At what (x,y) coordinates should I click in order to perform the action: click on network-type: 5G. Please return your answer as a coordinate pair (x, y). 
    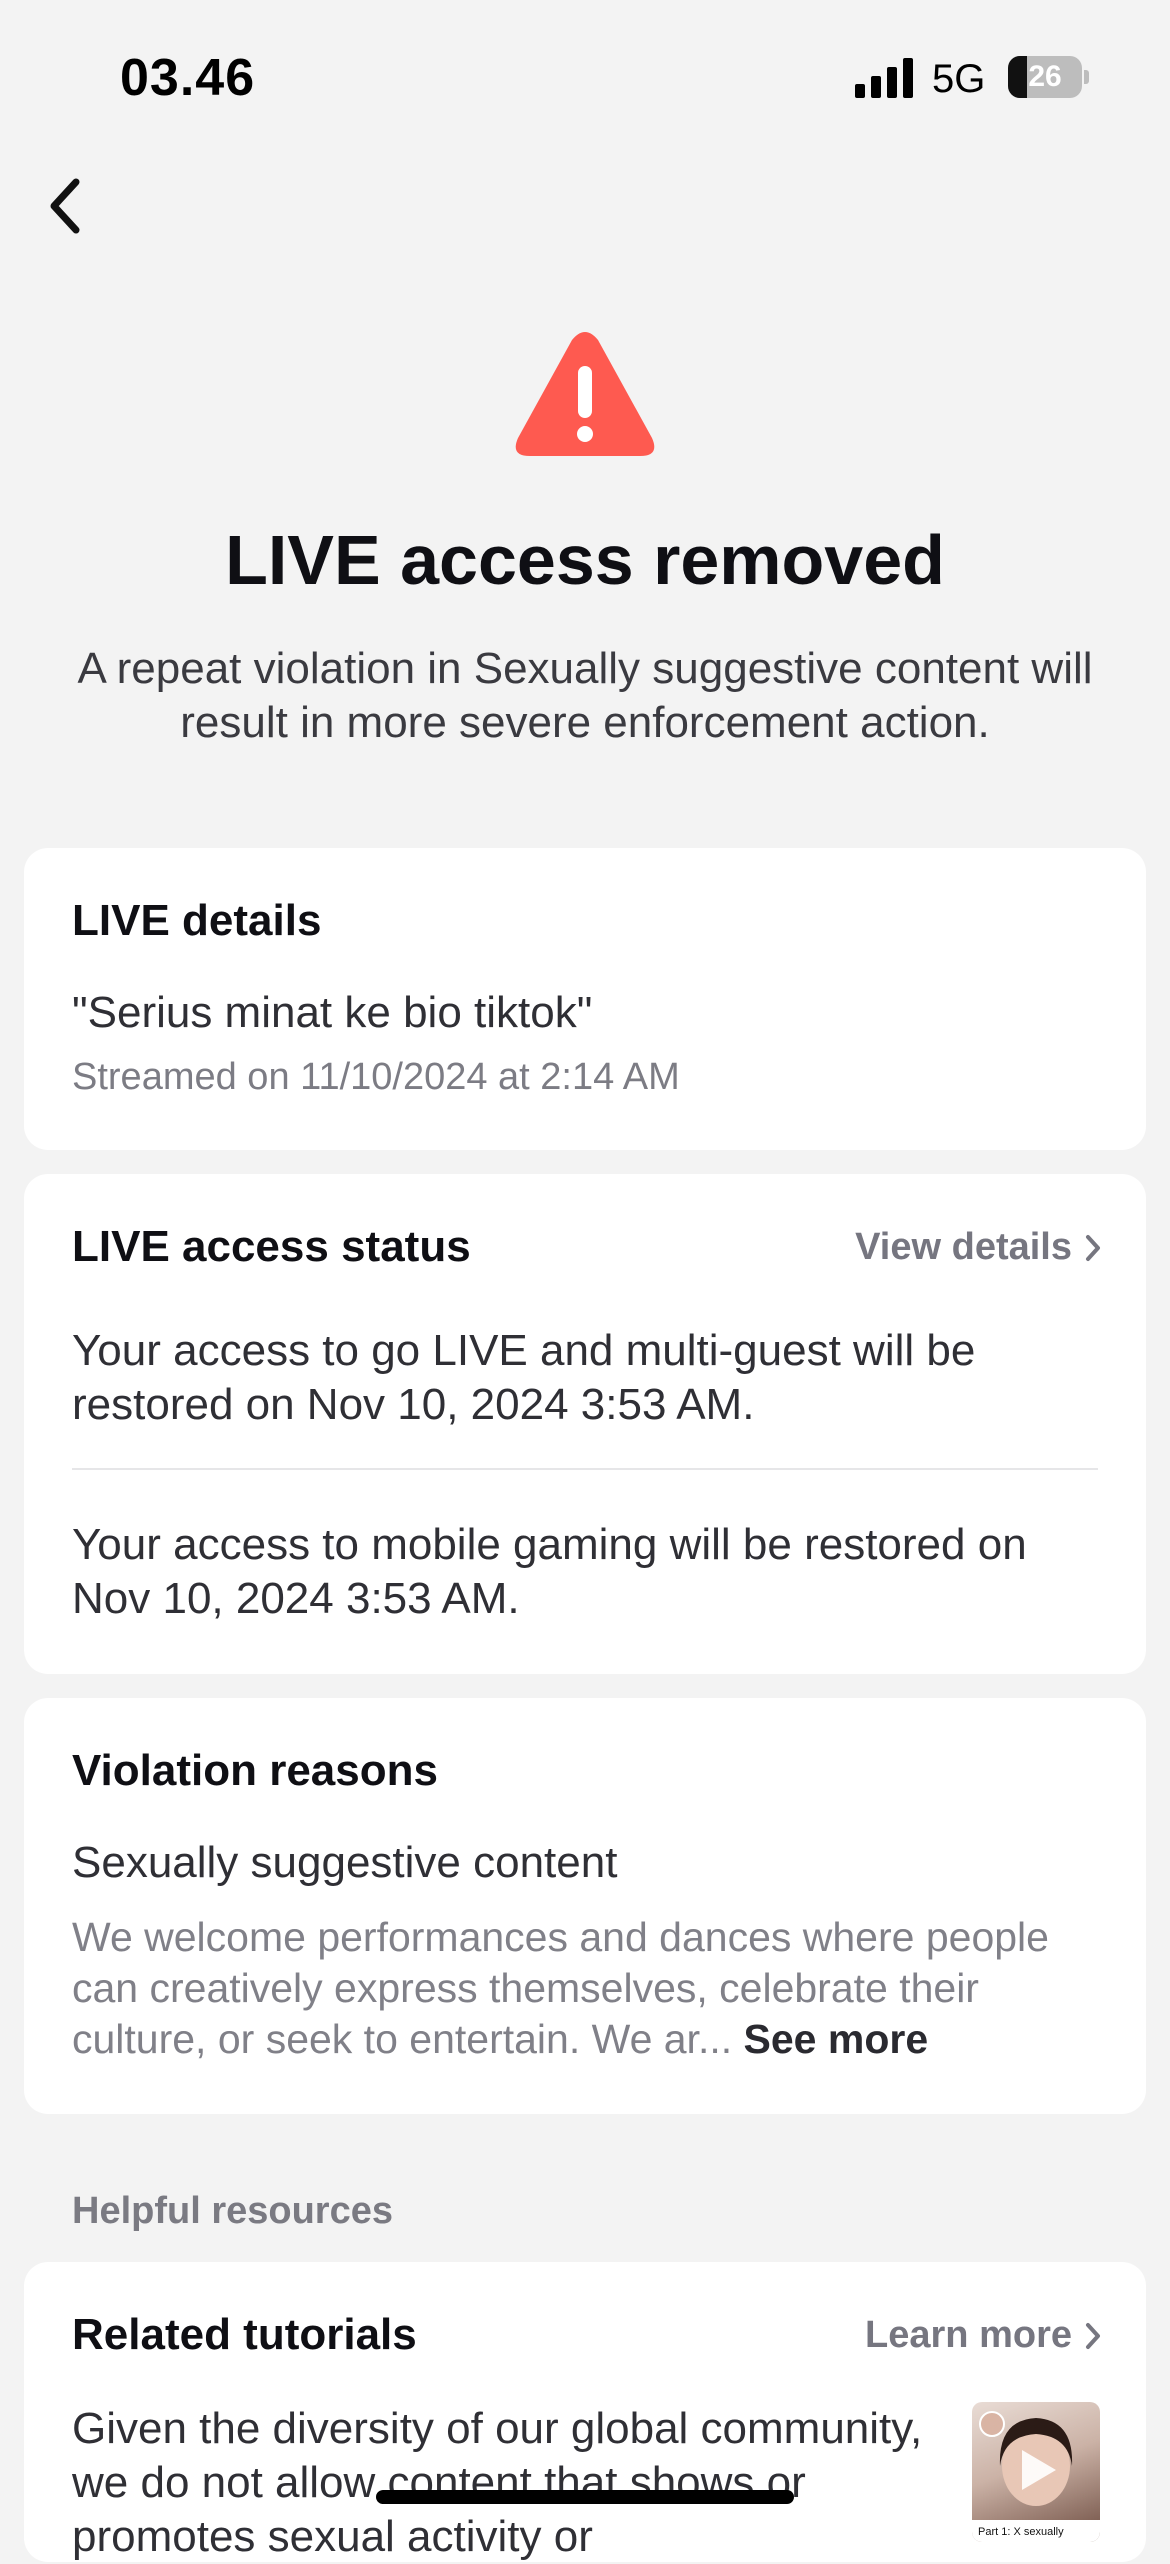
    Looking at the image, I should click on (959, 79).